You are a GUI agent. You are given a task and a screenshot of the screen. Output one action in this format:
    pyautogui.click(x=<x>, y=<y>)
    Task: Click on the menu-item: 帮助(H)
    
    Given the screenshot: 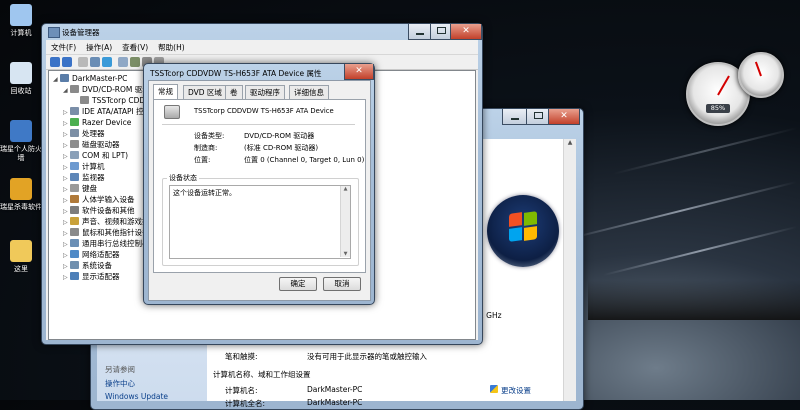 What is the action you would take?
    pyautogui.click(x=171, y=47)
    